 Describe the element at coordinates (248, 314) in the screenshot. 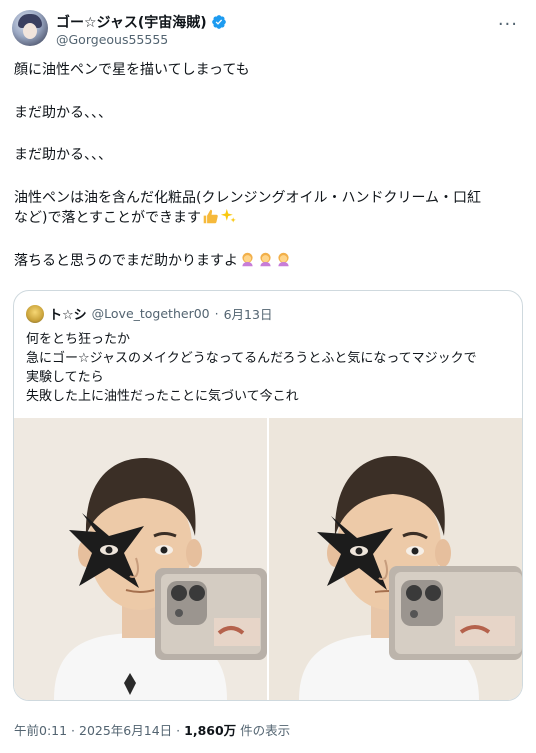

I see `quoted-date: 6月13日` at that location.